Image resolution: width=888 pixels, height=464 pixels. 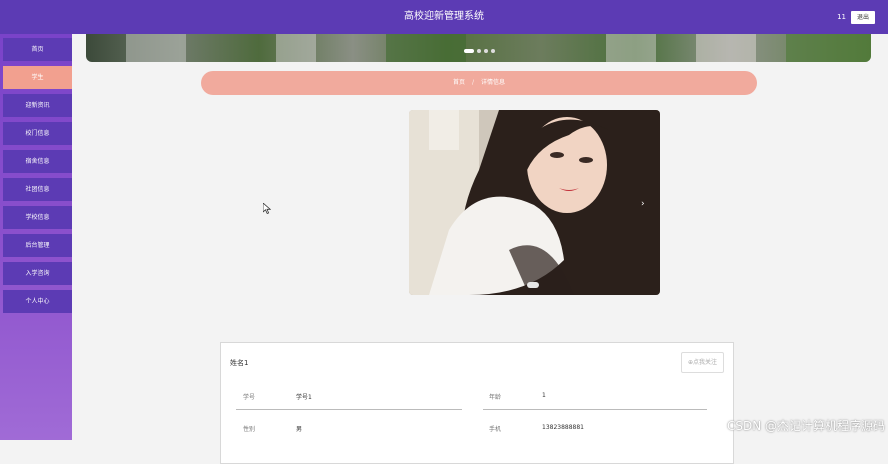 What do you see at coordinates (492, 82) in the screenshot?
I see `breadcrumb-current: 详情信息` at bounding box center [492, 82].